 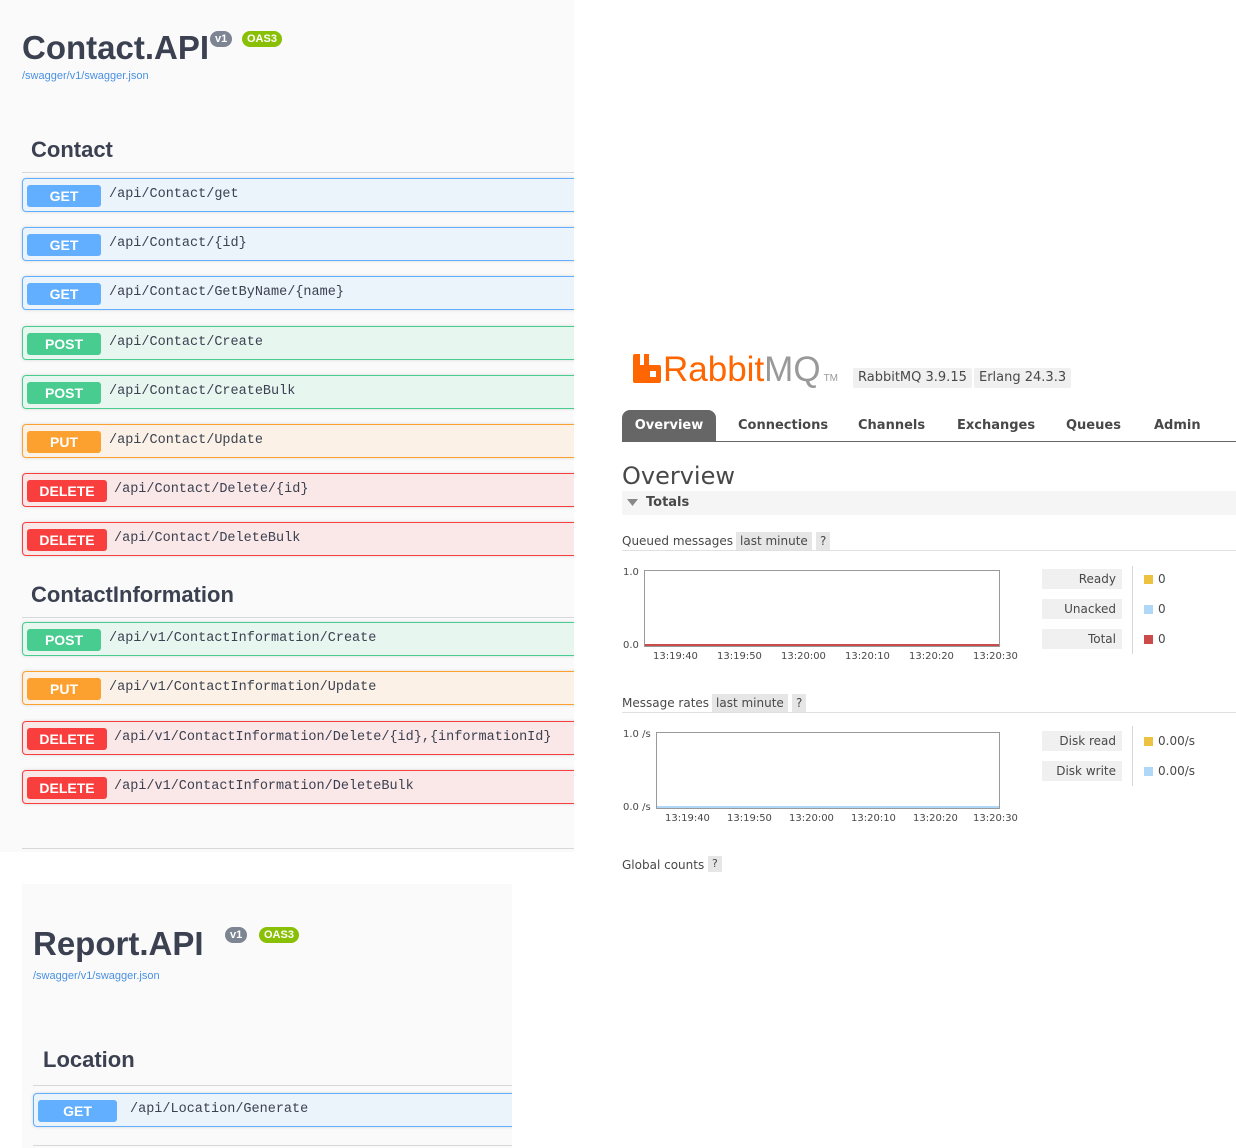 I want to click on tab-admin: Admin, so click(x=1177, y=426).